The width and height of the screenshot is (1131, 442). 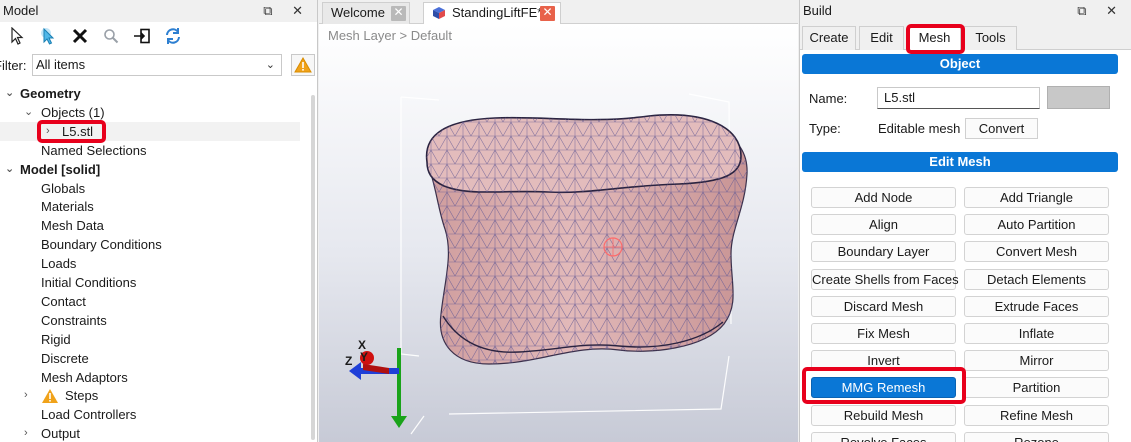 What do you see at coordinates (50, 93) in the screenshot?
I see `tree-item-label: Geometry` at bounding box center [50, 93].